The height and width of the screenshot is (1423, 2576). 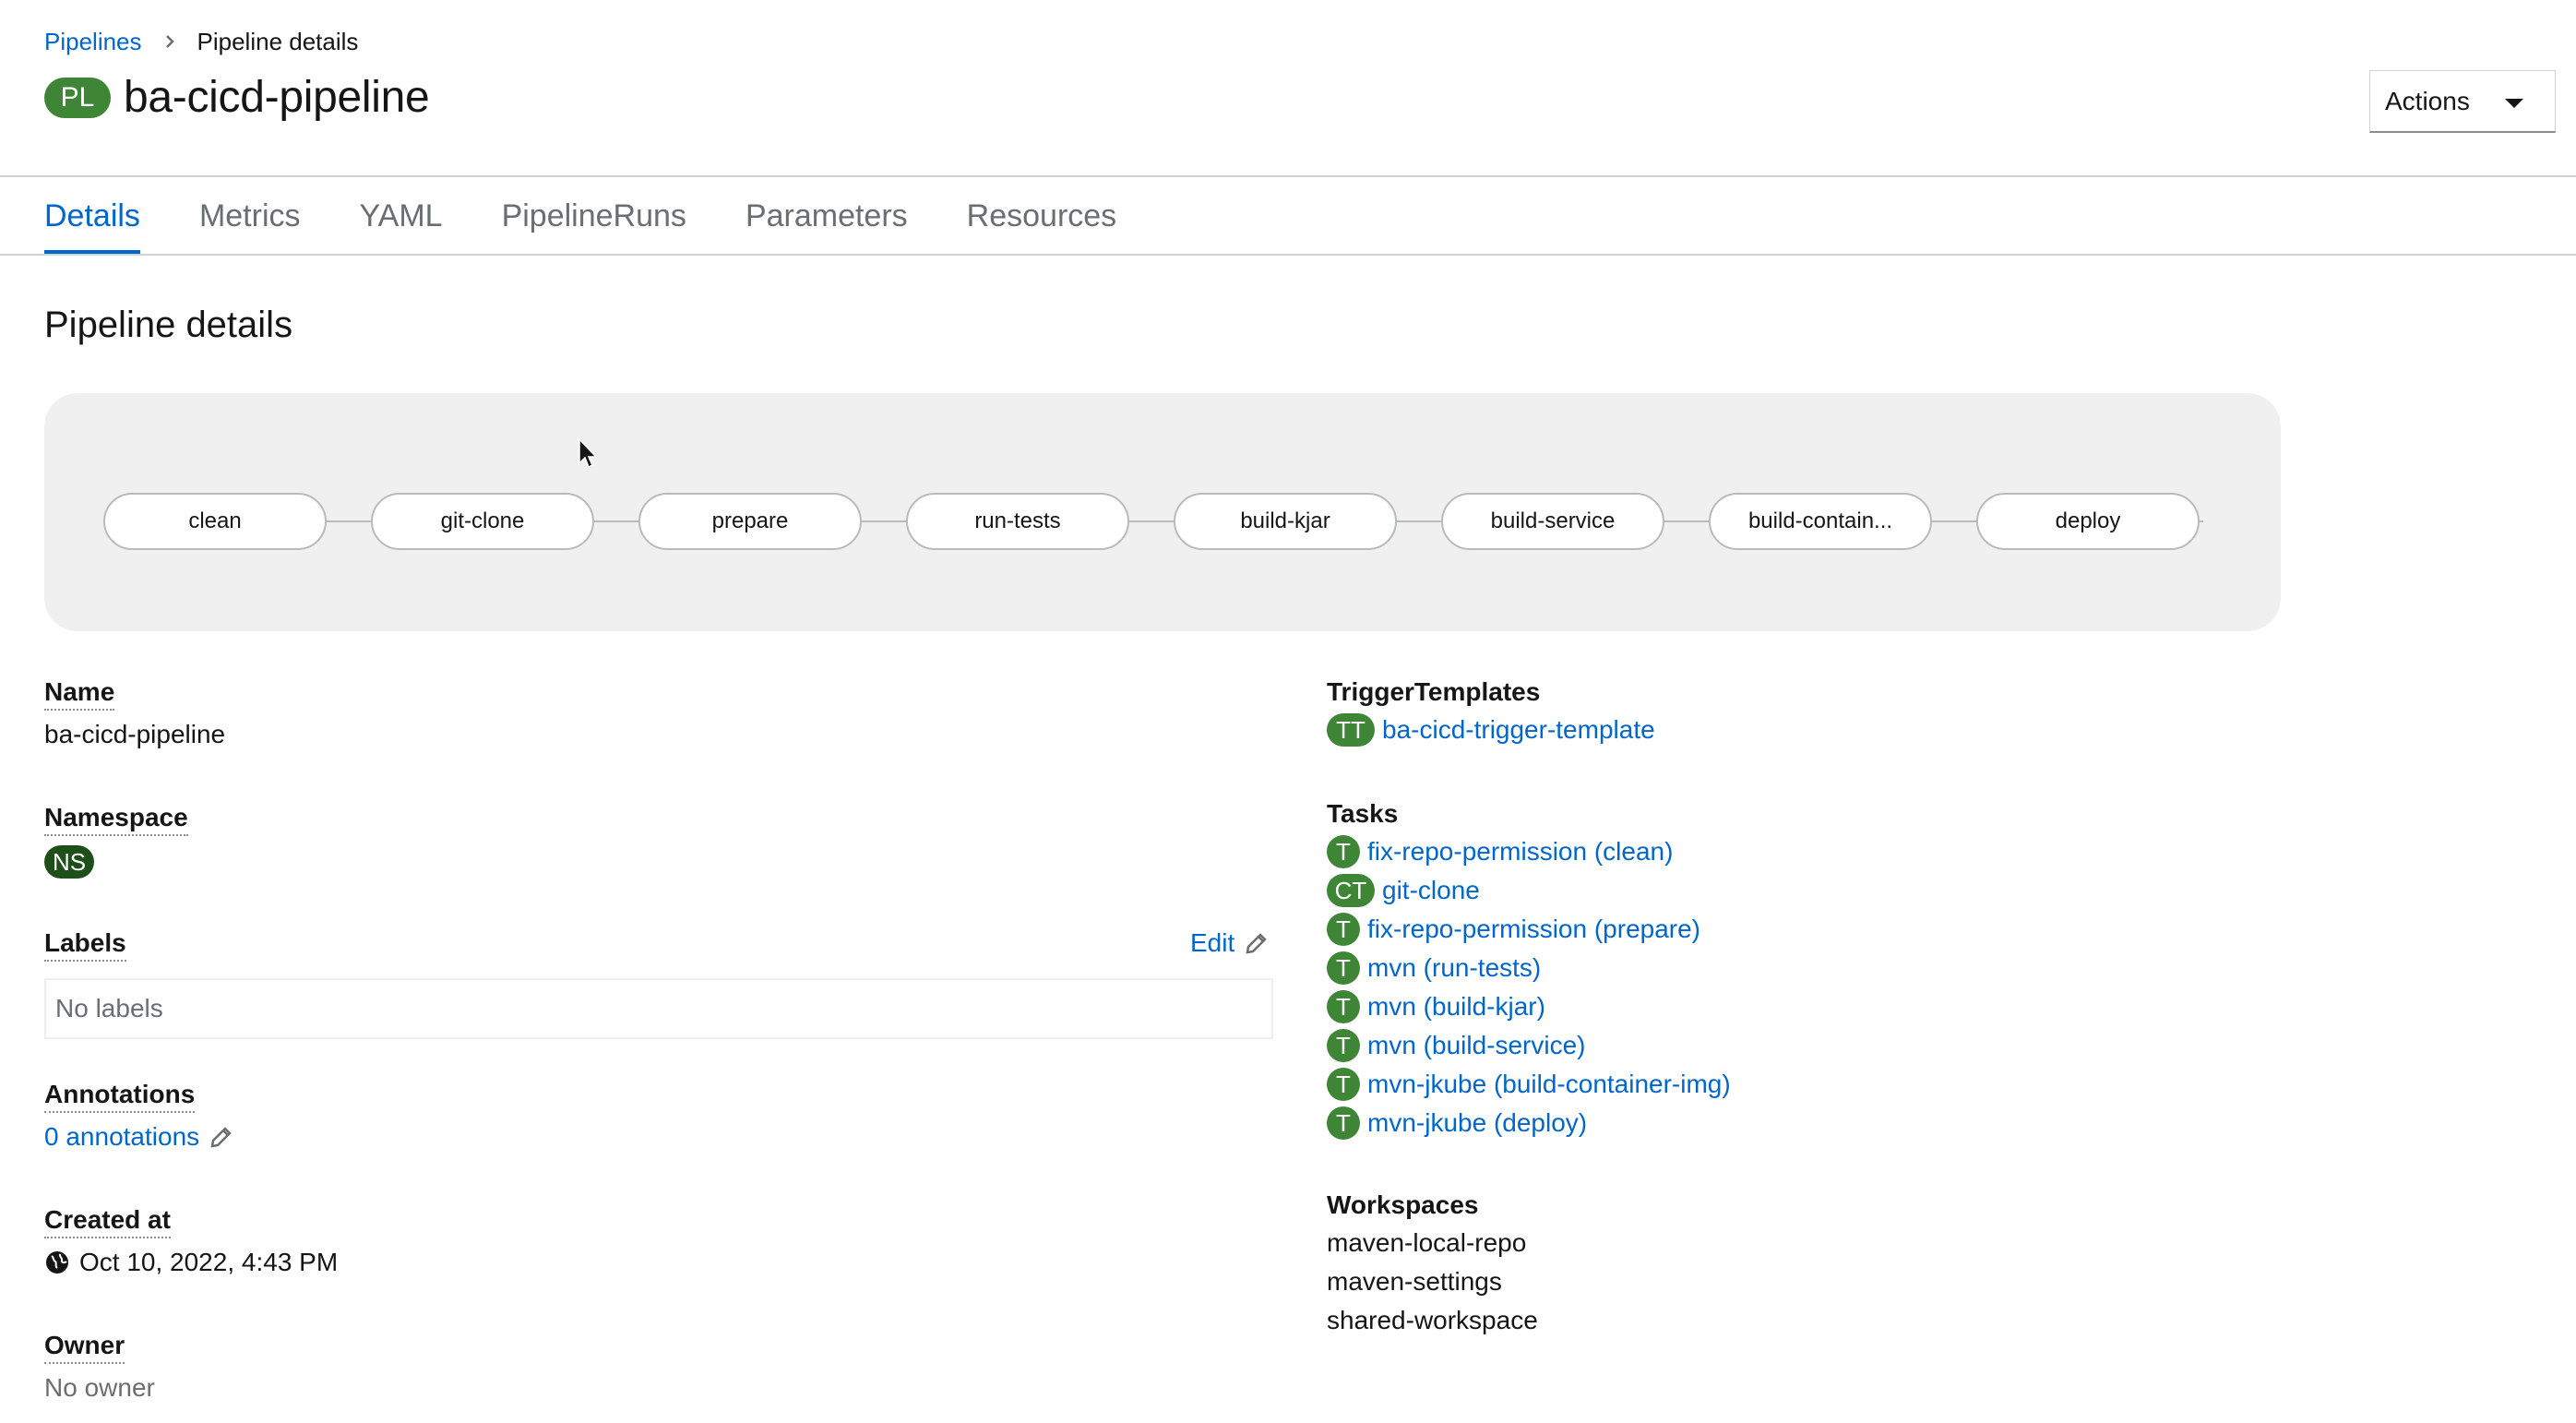 What do you see at coordinates (1288, 255) in the screenshot?
I see `tabs-divider` at bounding box center [1288, 255].